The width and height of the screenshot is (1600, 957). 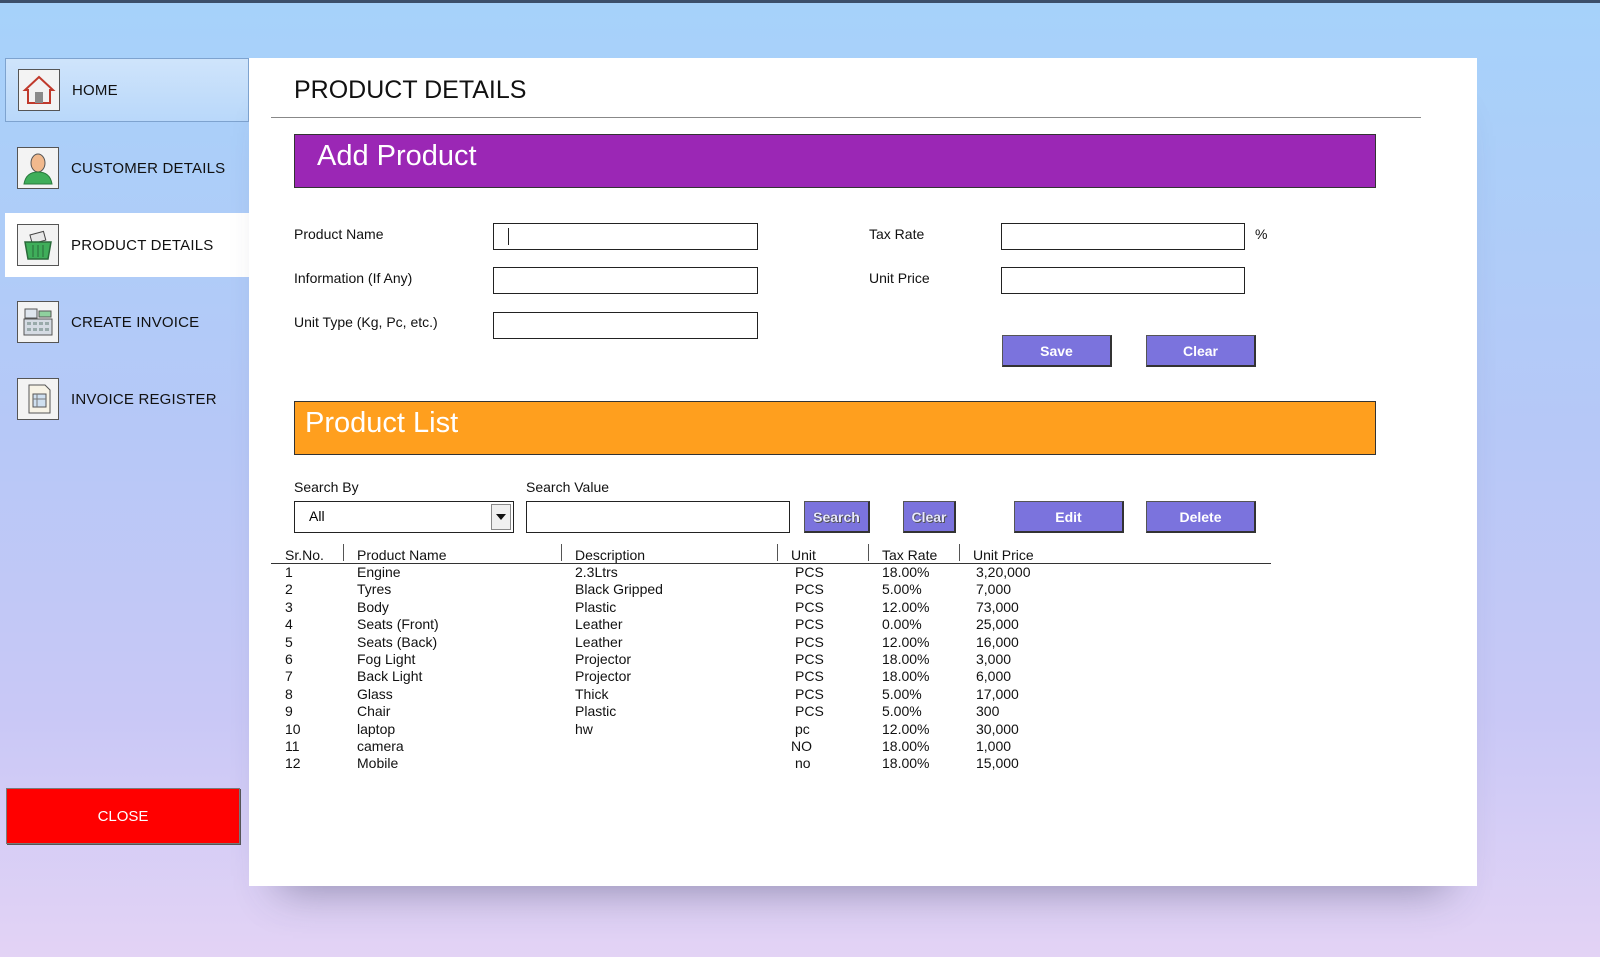 I want to click on table-row: 12 Mobile no 18.00% 15,000, so click(x=771, y=763).